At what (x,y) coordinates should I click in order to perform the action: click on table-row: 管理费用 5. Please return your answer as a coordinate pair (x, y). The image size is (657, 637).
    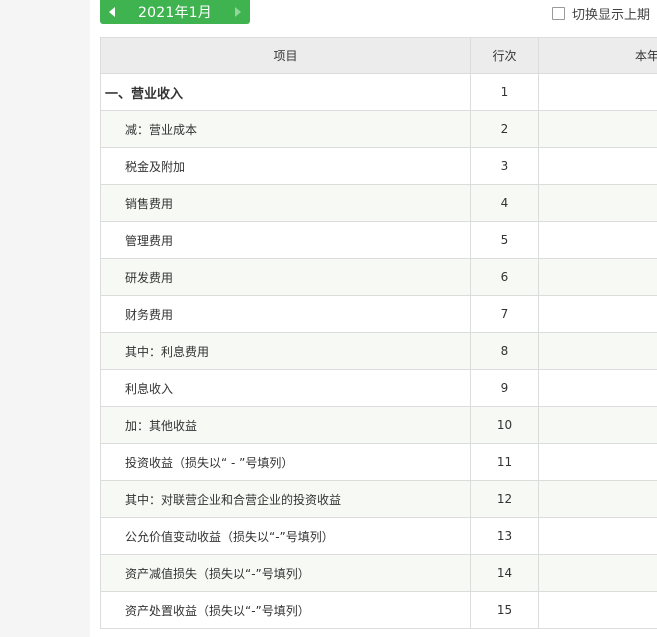
    Looking at the image, I should click on (378, 240).